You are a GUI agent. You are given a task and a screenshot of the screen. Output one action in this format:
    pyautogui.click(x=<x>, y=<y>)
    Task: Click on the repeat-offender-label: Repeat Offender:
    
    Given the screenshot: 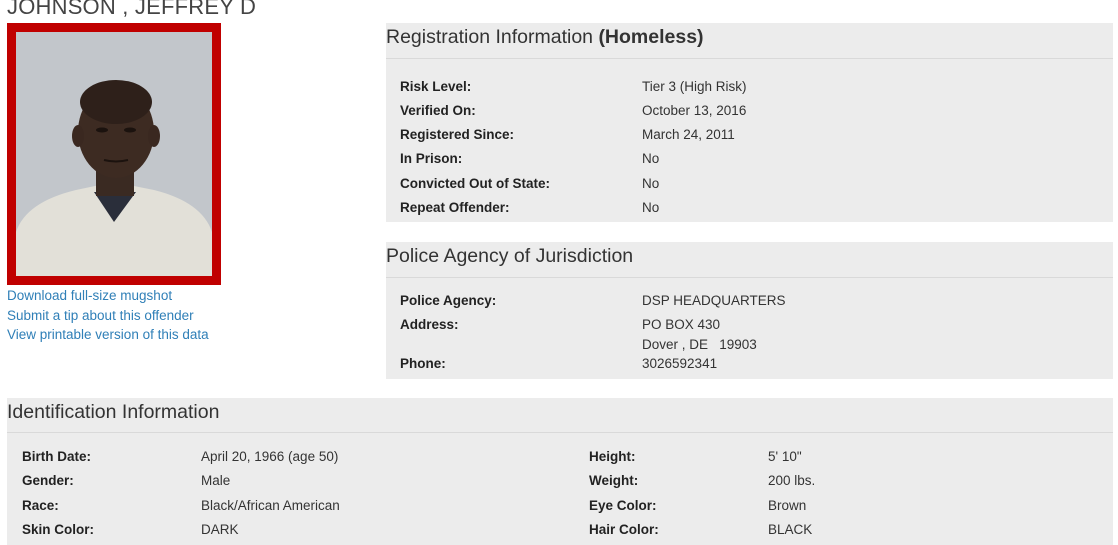 What is the action you would take?
    pyautogui.click(x=455, y=207)
    